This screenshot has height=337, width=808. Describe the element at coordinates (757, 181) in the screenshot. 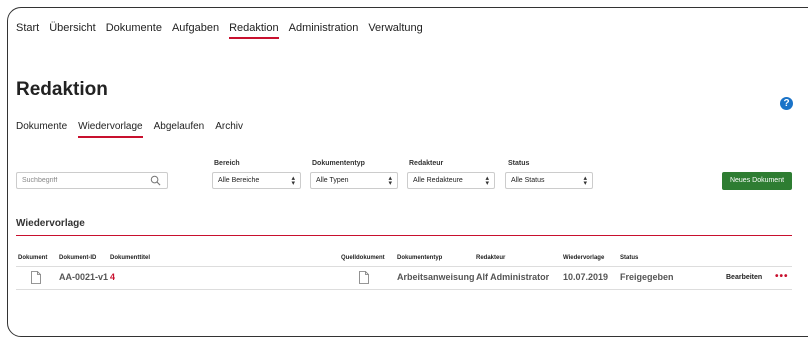

I see `new-document-button: Neues Dokument` at that location.